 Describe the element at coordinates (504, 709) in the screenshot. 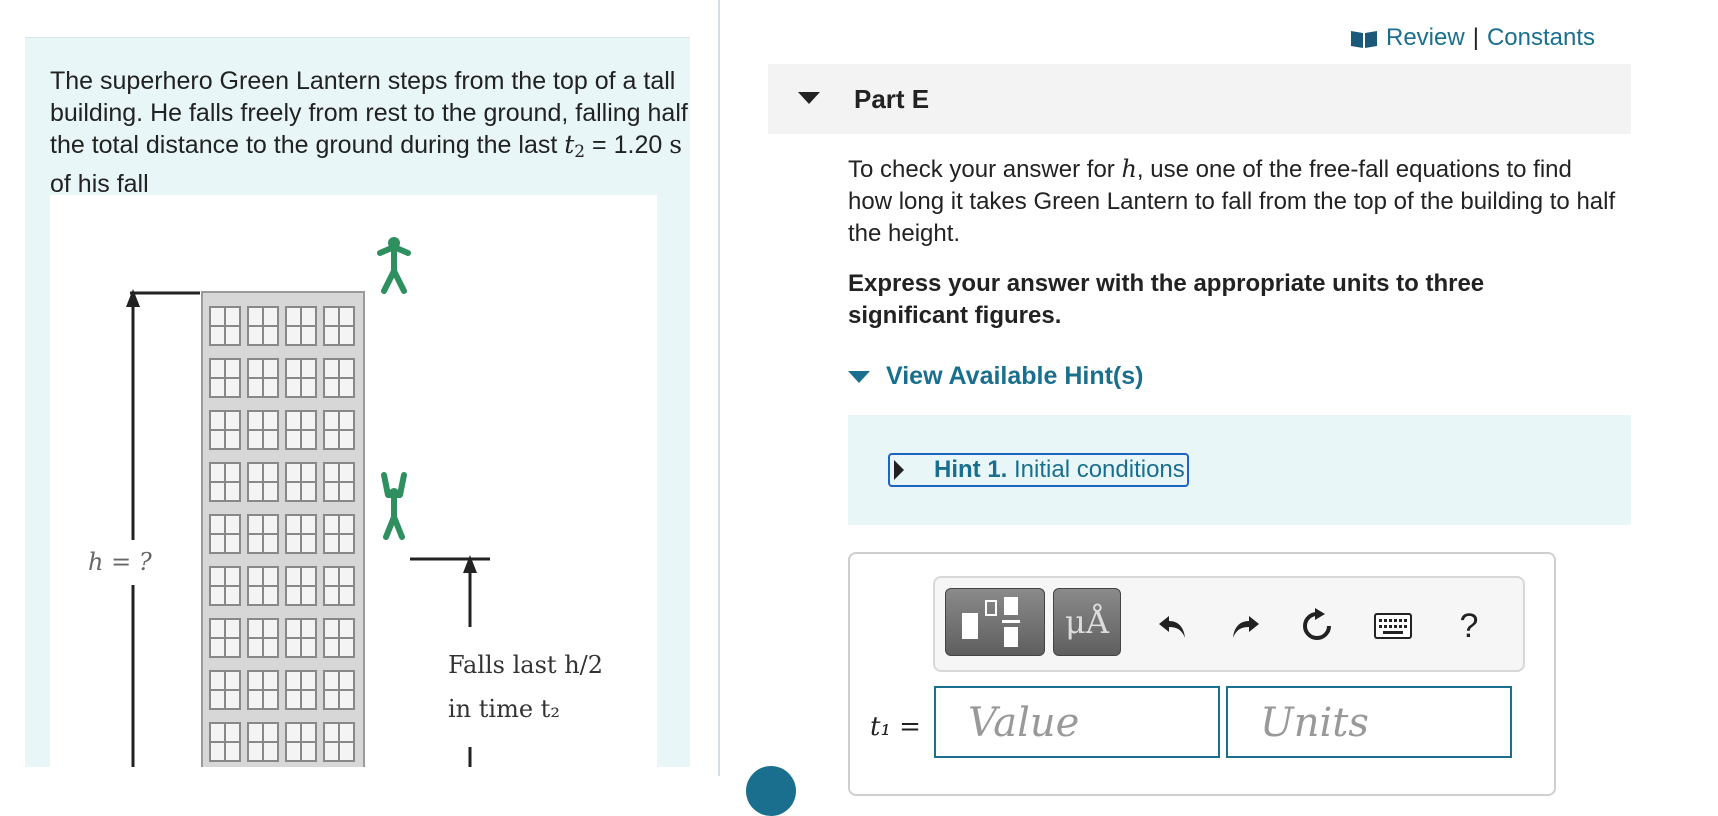

I see `falls-label-line2: in time t₂` at that location.